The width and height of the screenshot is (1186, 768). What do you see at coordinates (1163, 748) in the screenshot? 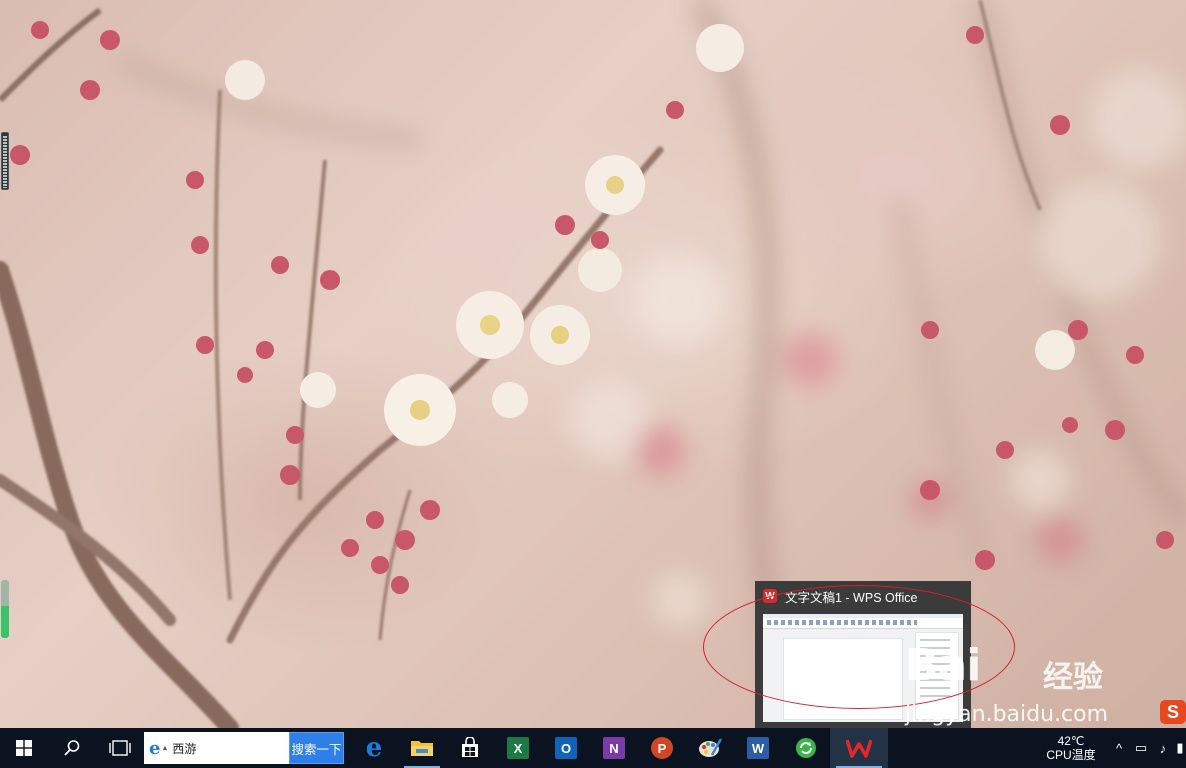
I see `volume-icon: ♪` at bounding box center [1163, 748].